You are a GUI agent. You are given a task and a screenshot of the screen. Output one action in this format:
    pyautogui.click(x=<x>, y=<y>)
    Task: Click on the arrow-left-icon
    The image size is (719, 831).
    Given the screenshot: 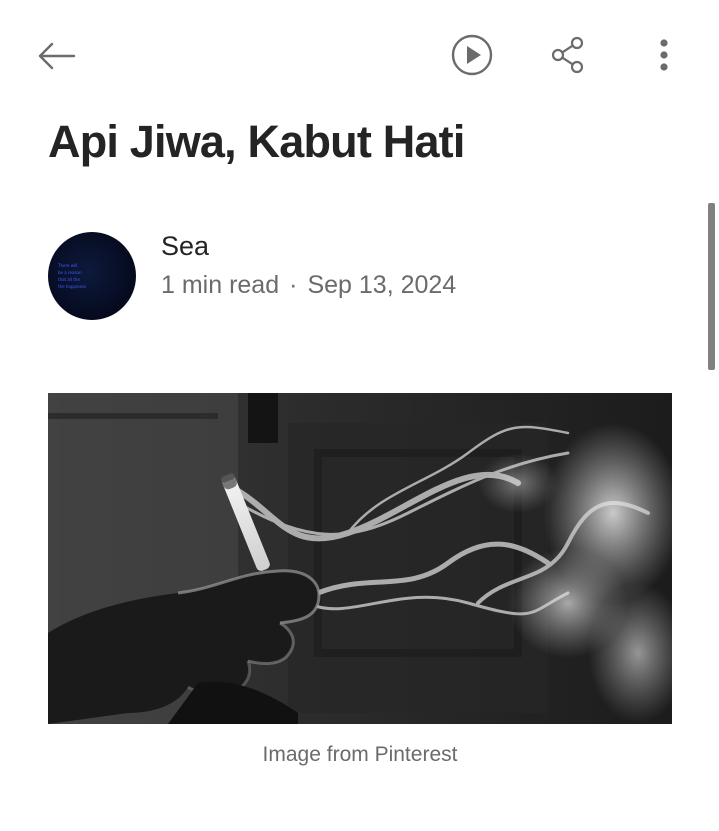 What is the action you would take?
    pyautogui.click(x=57, y=56)
    